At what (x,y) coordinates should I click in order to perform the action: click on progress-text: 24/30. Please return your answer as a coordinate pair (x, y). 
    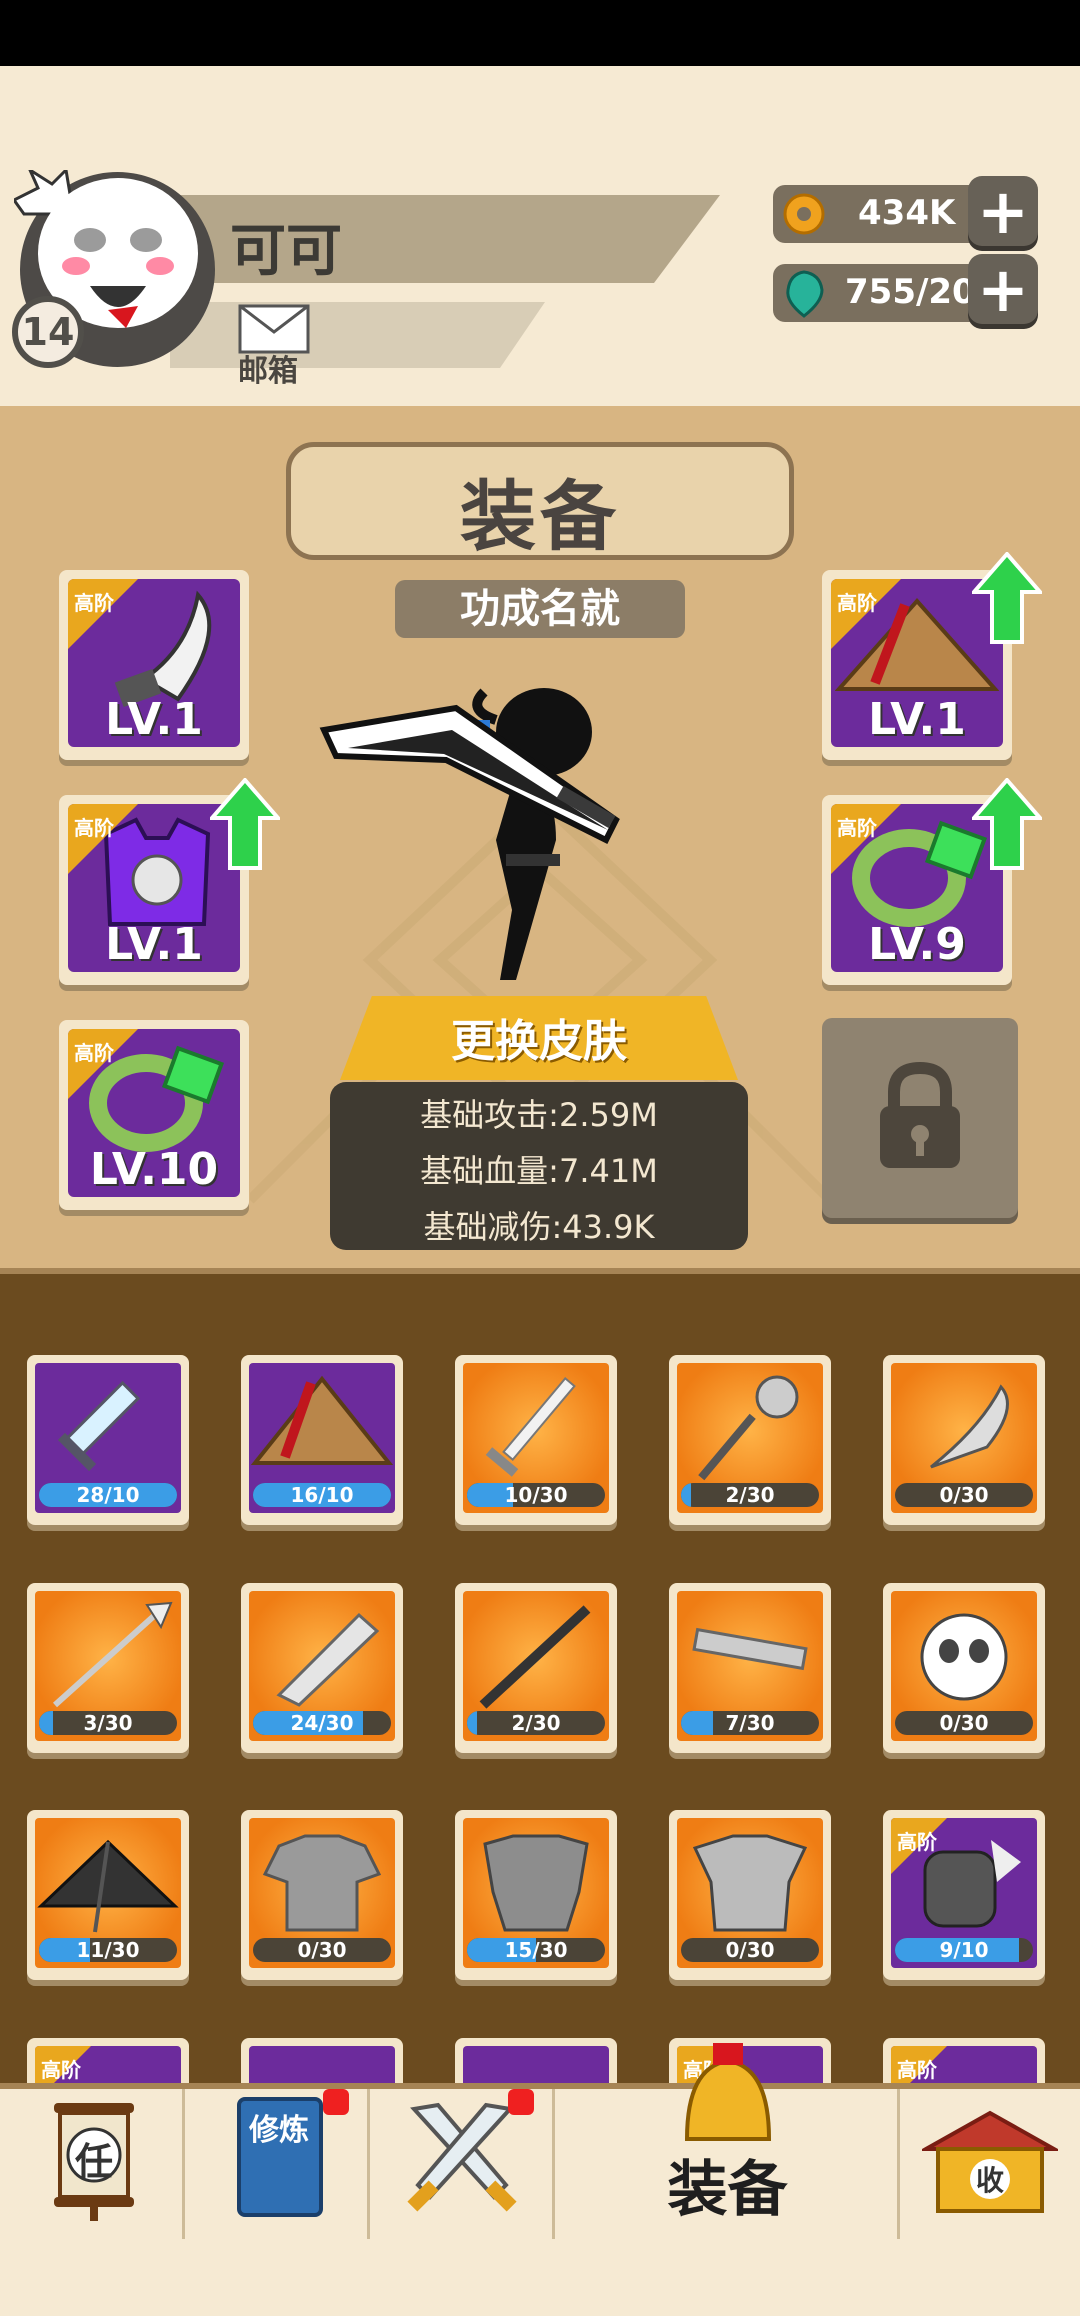
    Looking at the image, I should click on (322, 1723).